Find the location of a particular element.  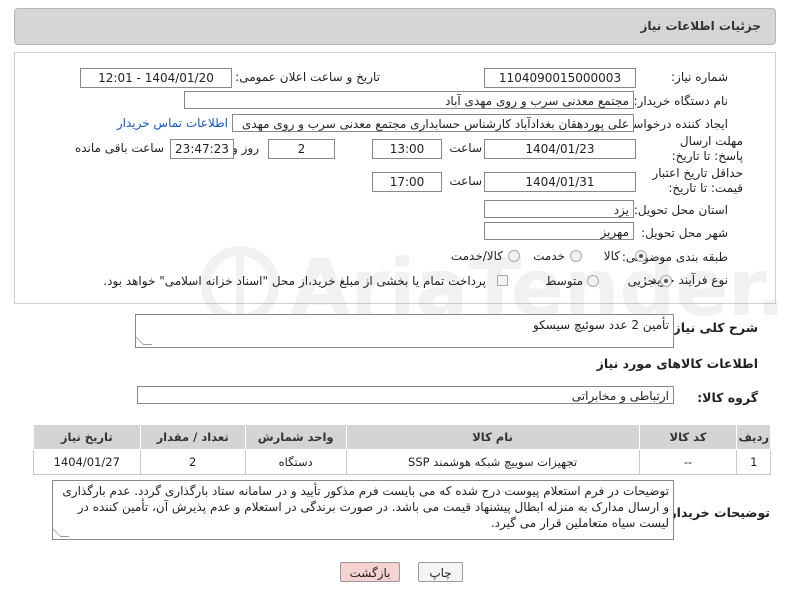

back-button: بازگشت is located at coordinates (370, 572).